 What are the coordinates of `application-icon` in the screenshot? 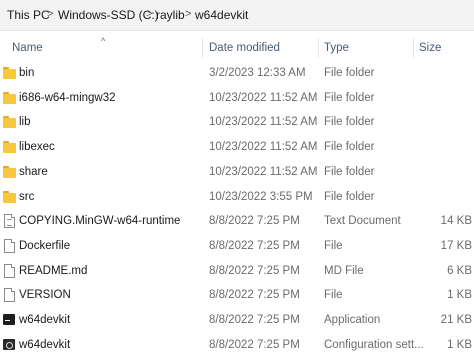 It's located at (9, 319).